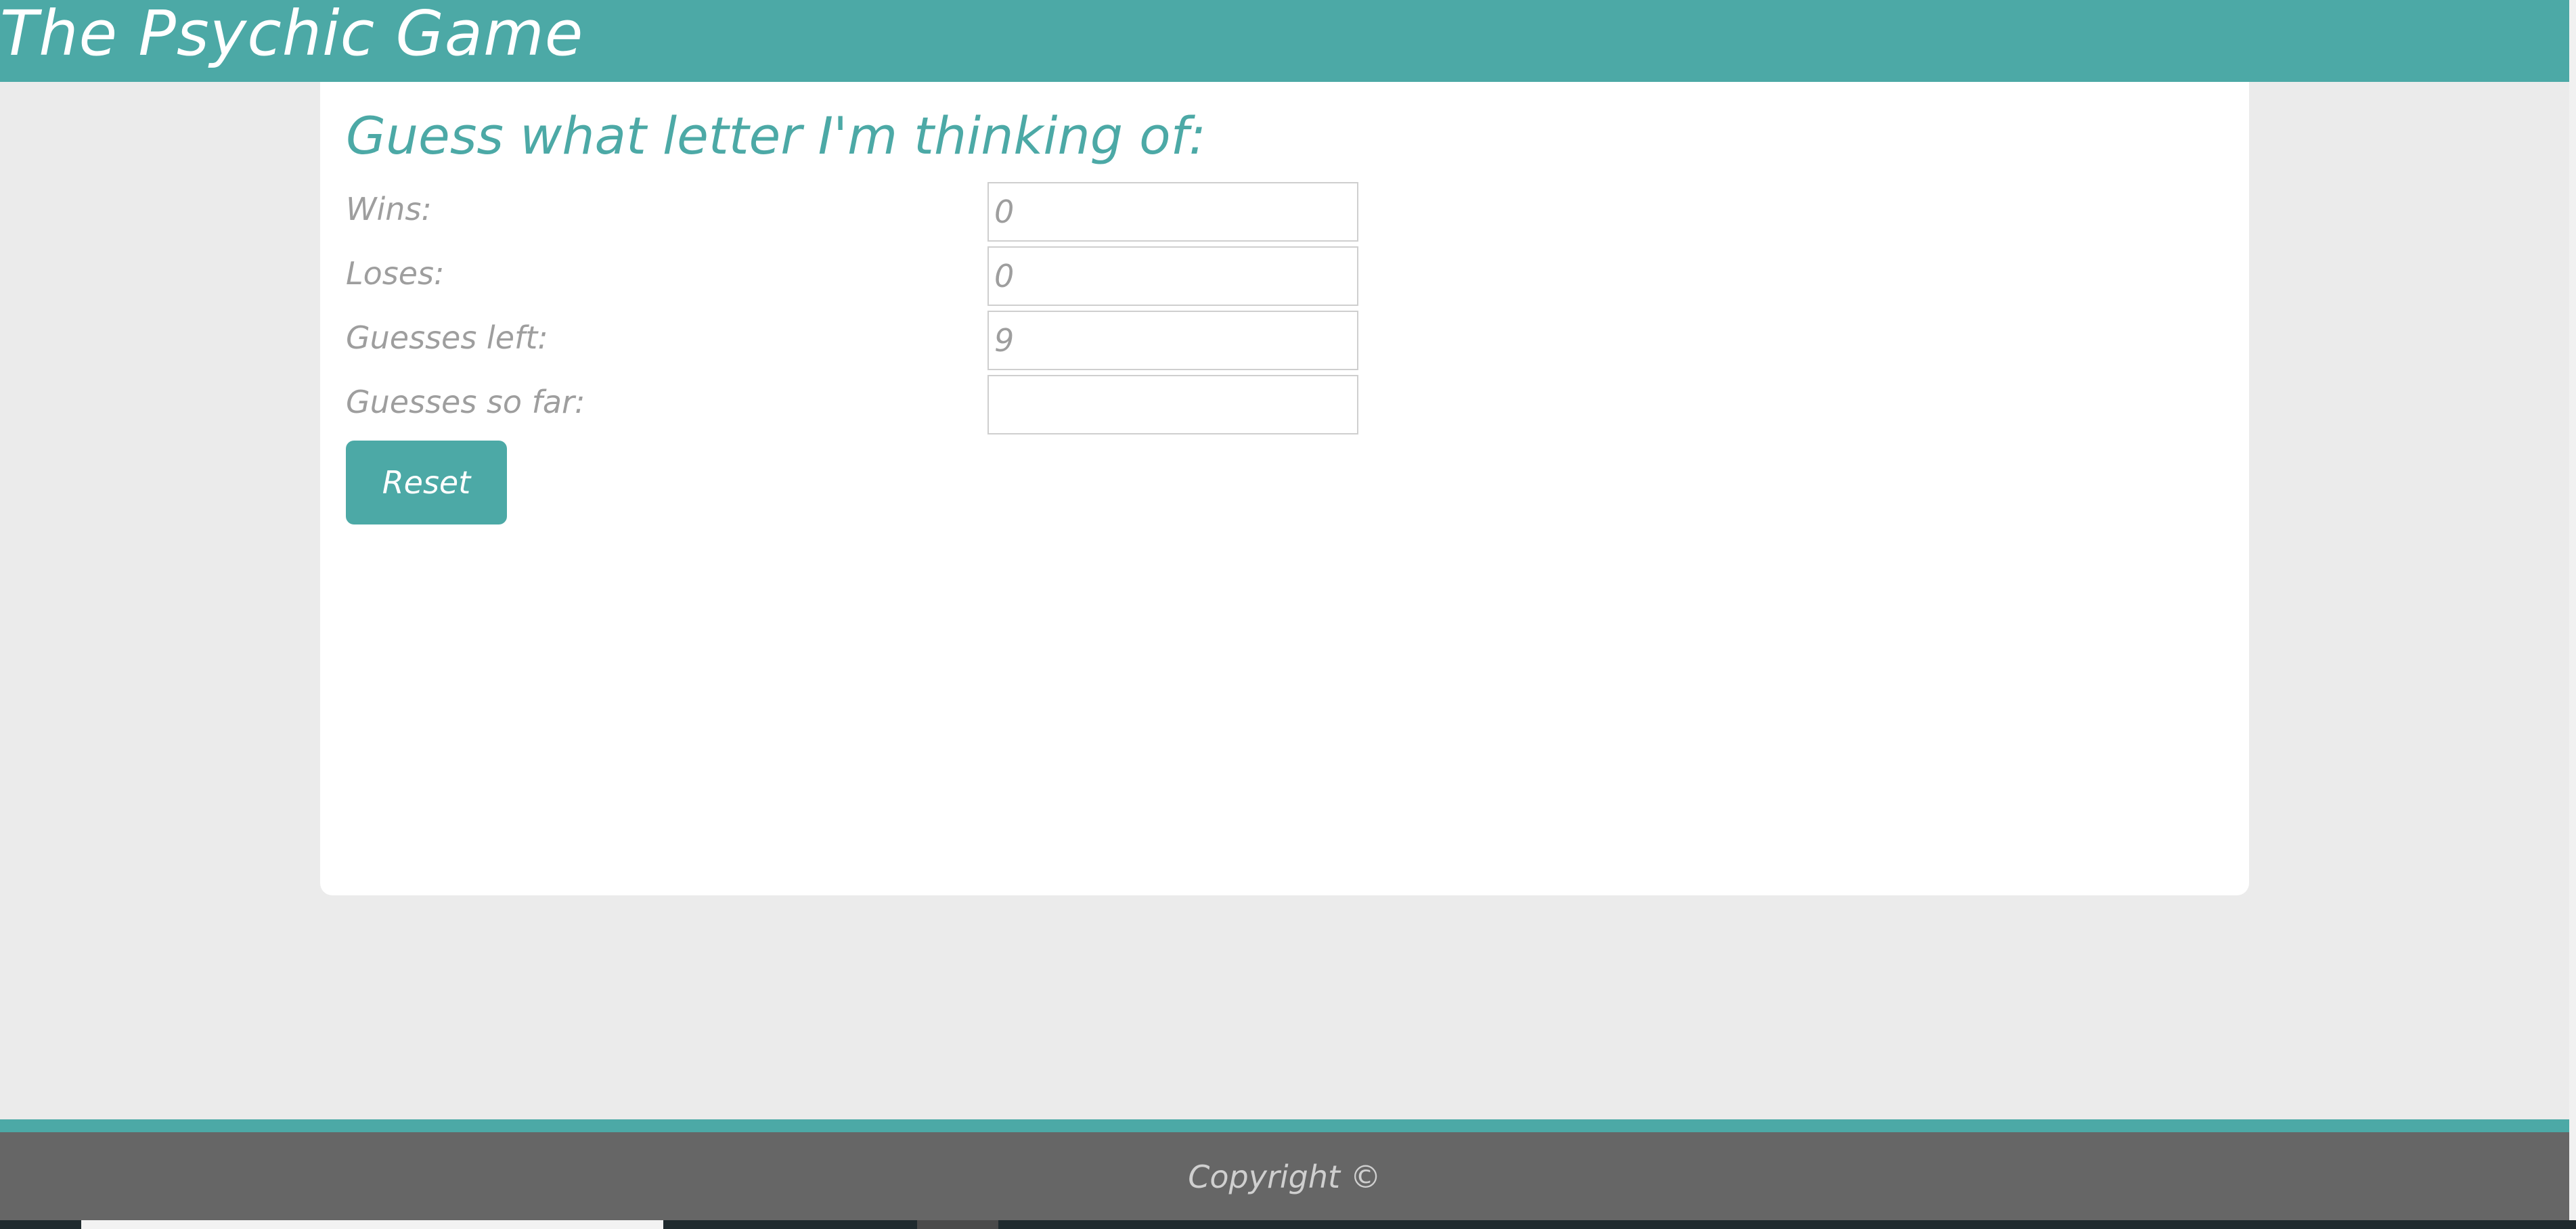 The image size is (2576, 1229). What do you see at coordinates (1172, 276) in the screenshot?
I see `loses-field: 0` at bounding box center [1172, 276].